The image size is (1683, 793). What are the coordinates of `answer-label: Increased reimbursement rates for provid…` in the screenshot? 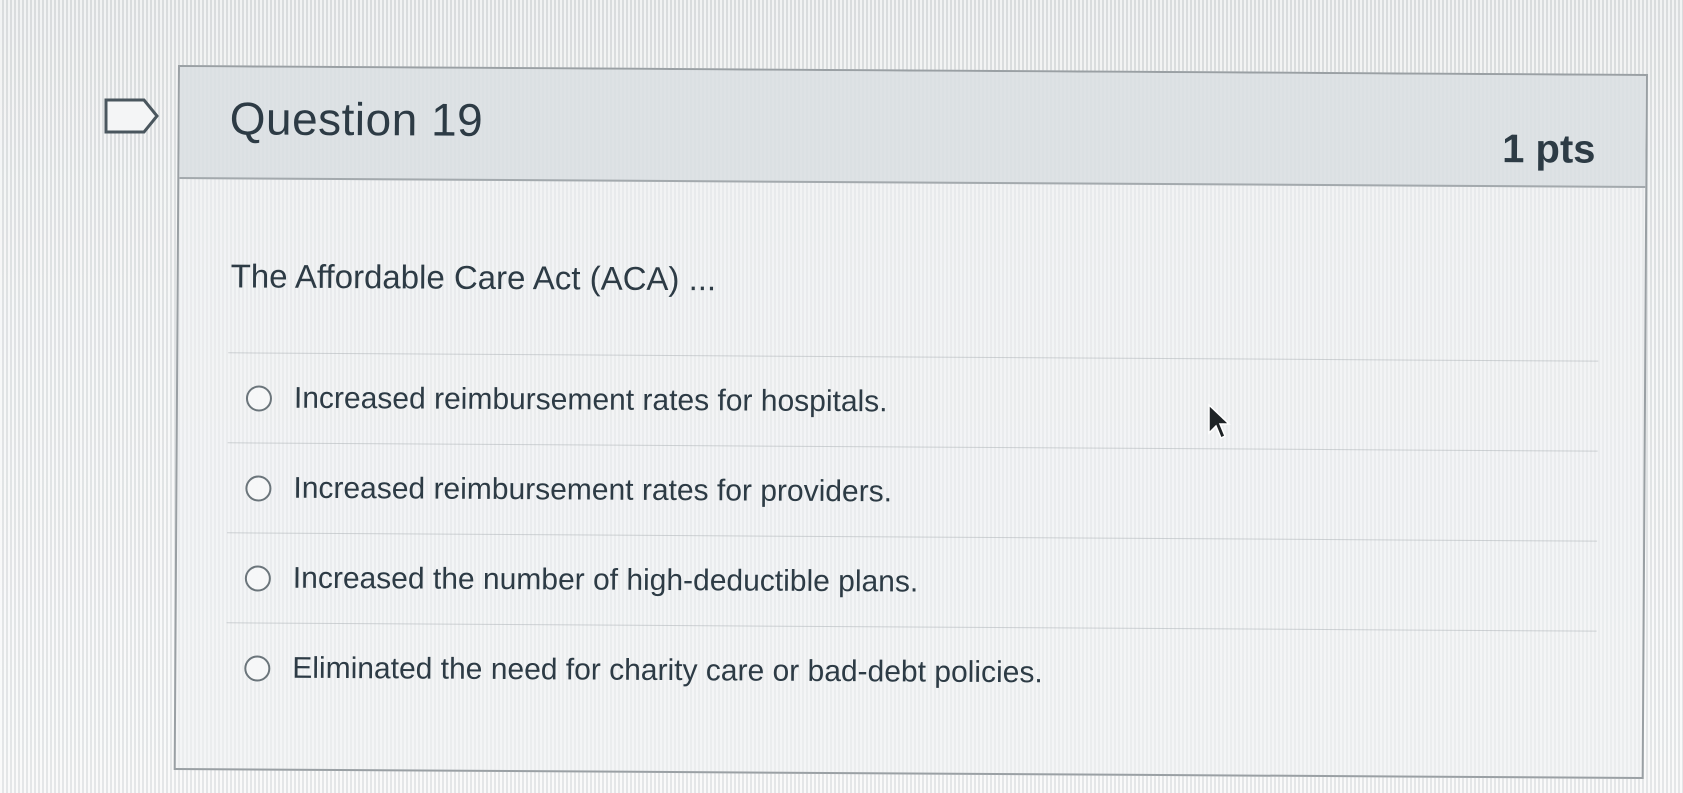 It's located at (592, 490).